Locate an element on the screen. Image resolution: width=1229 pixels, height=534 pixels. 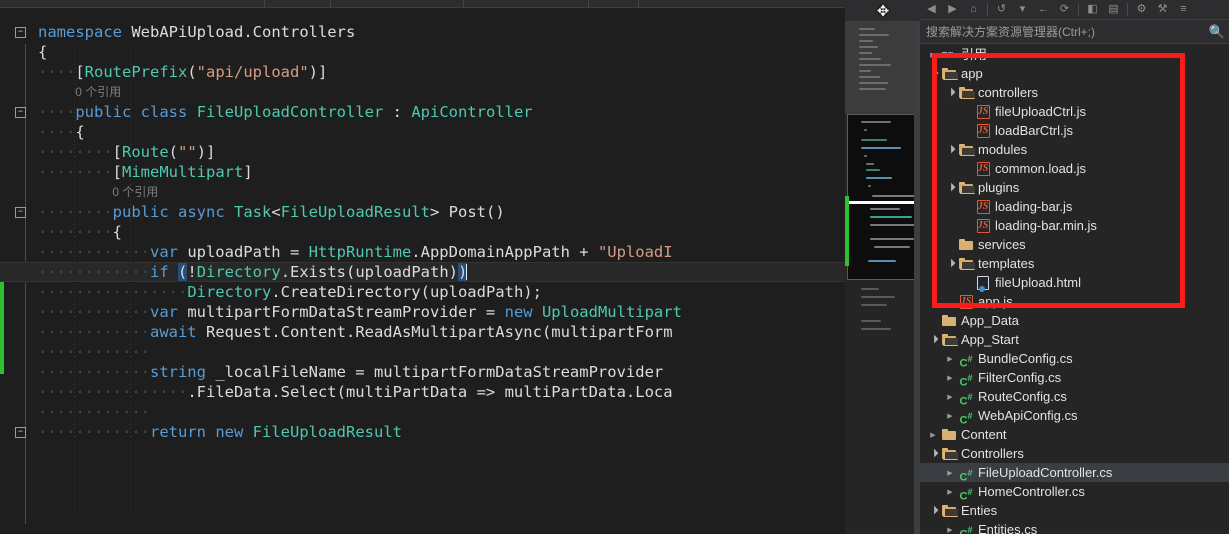
code-line: ········{ is located at coordinates (422, 232).